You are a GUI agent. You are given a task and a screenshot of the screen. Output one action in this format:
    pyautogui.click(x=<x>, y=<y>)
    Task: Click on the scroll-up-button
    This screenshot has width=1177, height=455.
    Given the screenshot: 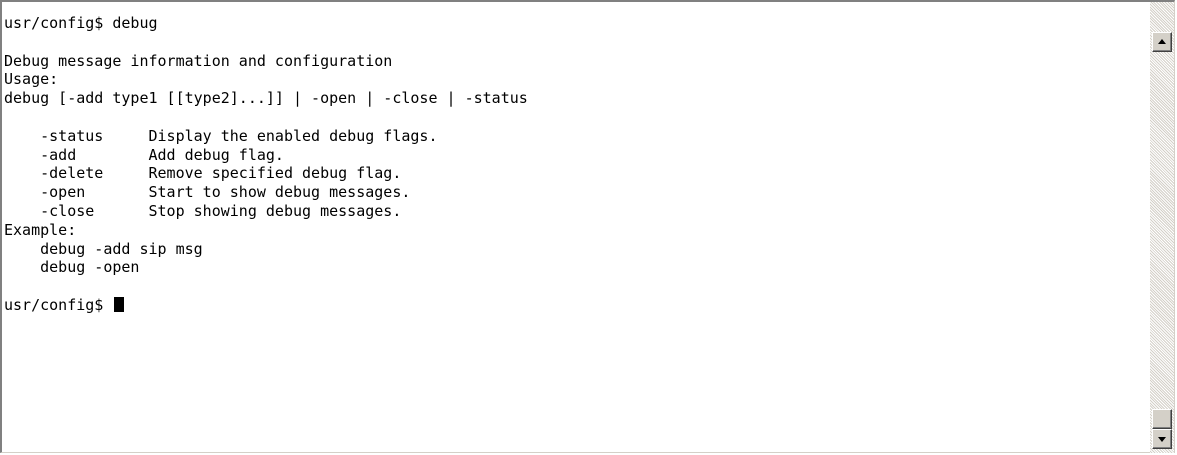 What is the action you would take?
    pyautogui.click(x=1162, y=42)
    